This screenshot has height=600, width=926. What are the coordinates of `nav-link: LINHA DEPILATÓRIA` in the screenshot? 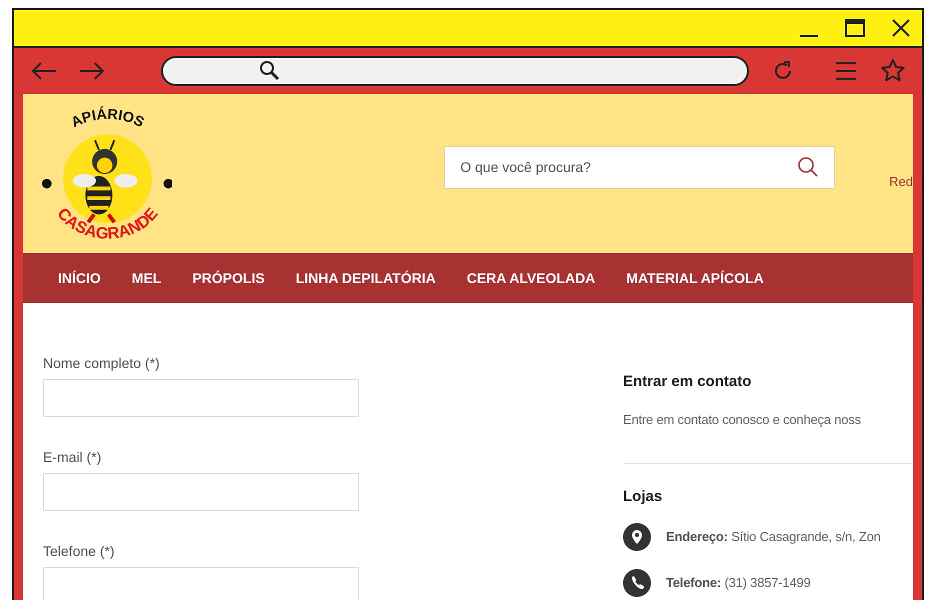 It's located at (366, 278).